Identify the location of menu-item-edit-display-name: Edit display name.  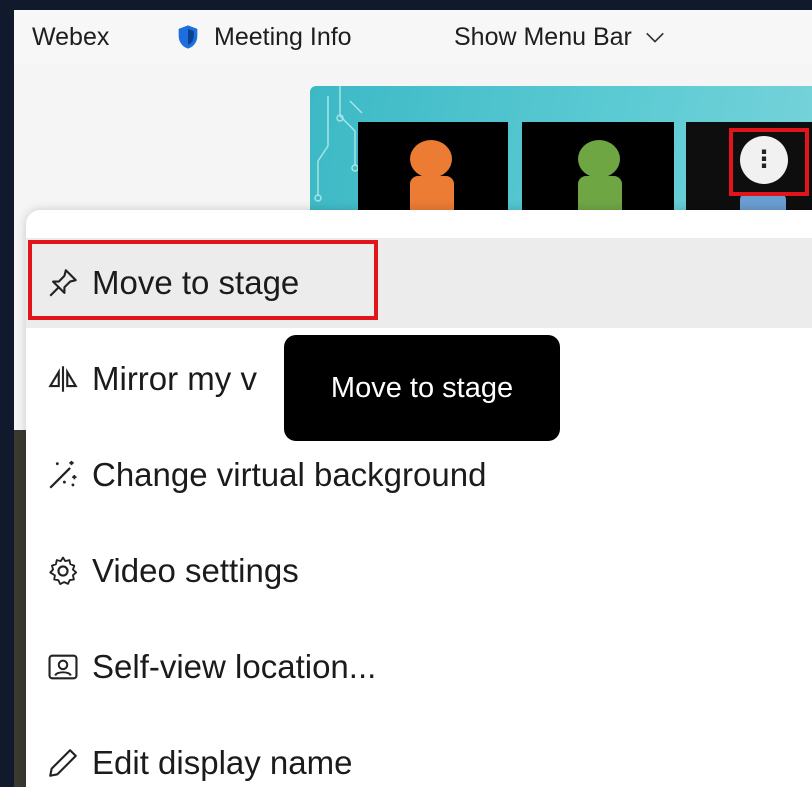
(419, 752).